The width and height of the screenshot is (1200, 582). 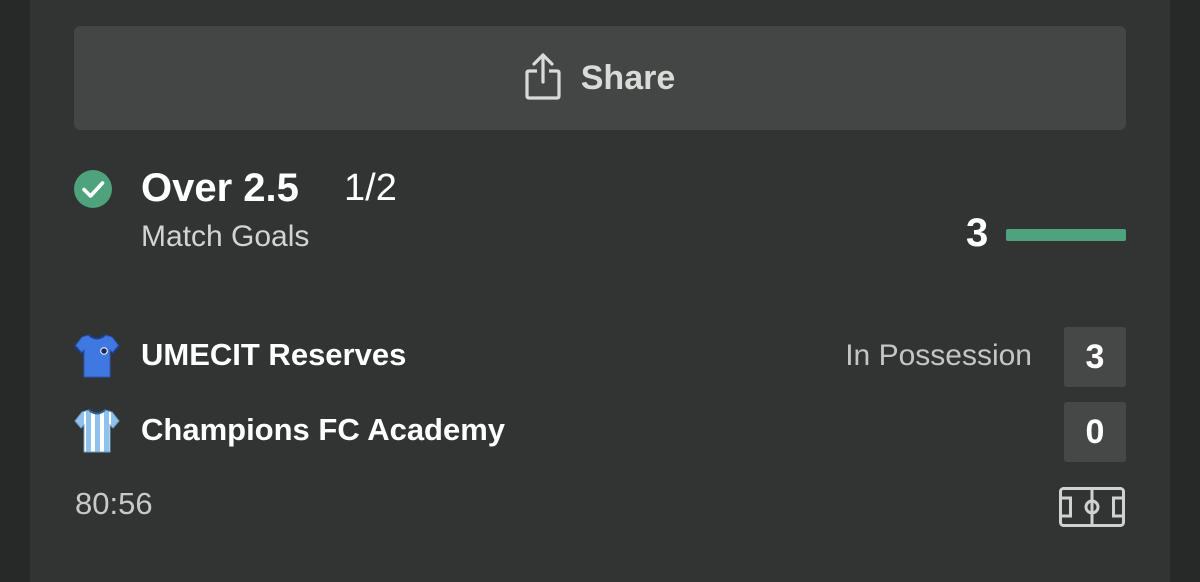 What do you see at coordinates (600, 357) in the screenshot?
I see `team-row-home: UMECIT Reserves In Possession 3` at bounding box center [600, 357].